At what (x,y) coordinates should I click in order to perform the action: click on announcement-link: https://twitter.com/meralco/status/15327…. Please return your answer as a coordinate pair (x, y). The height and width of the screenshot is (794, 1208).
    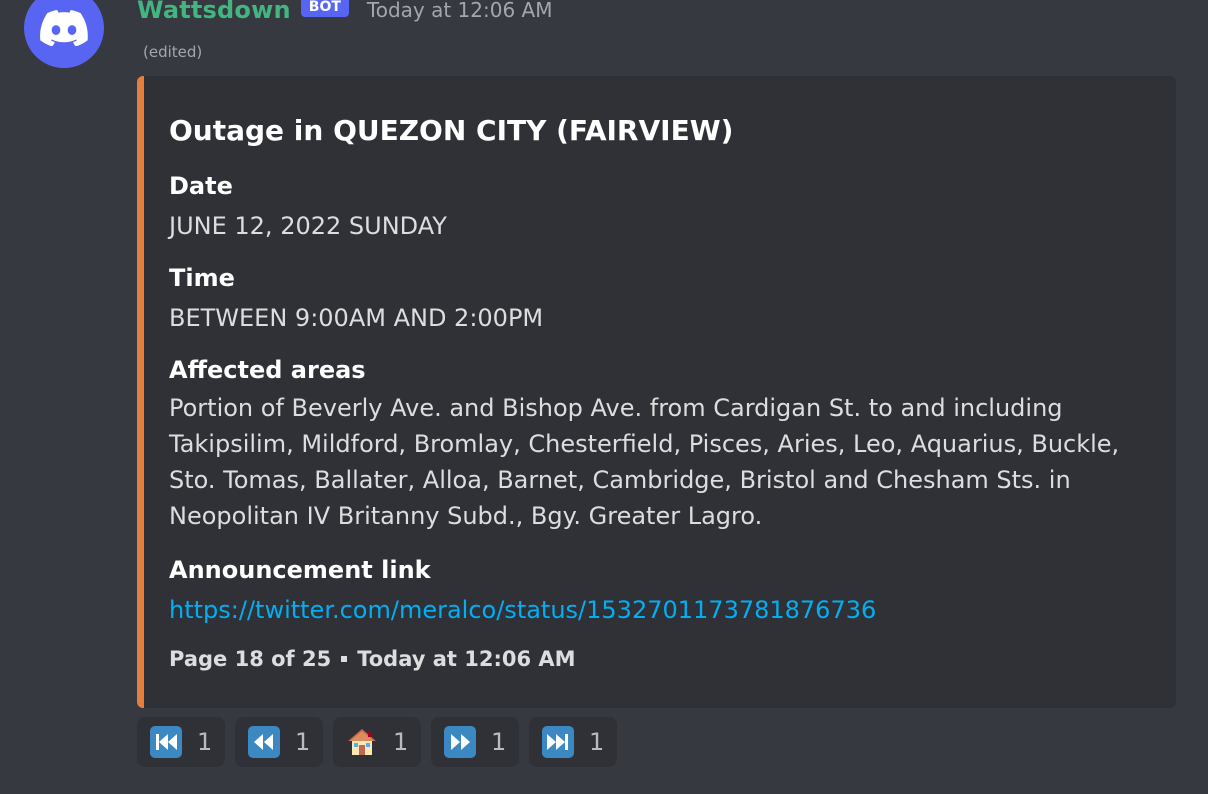
    Looking at the image, I should click on (522, 610).